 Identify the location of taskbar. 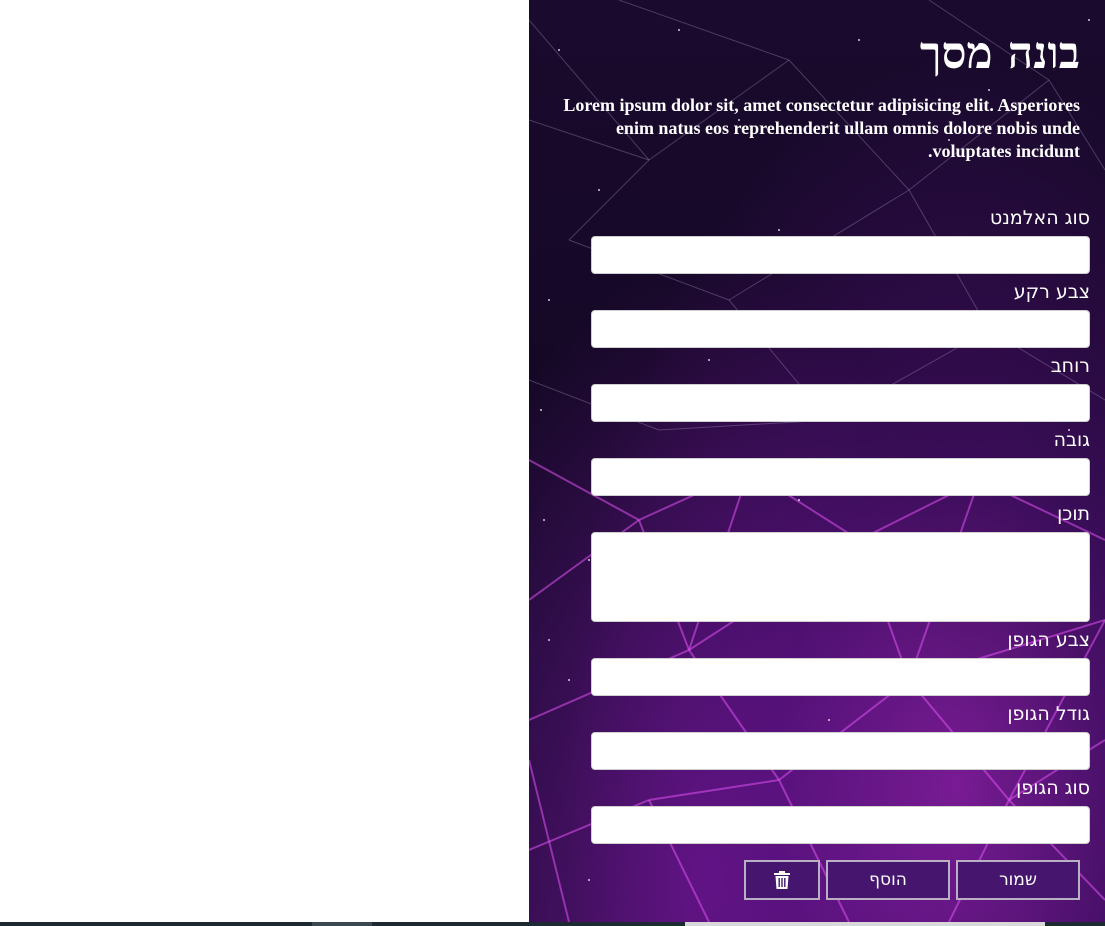
(552, 924).